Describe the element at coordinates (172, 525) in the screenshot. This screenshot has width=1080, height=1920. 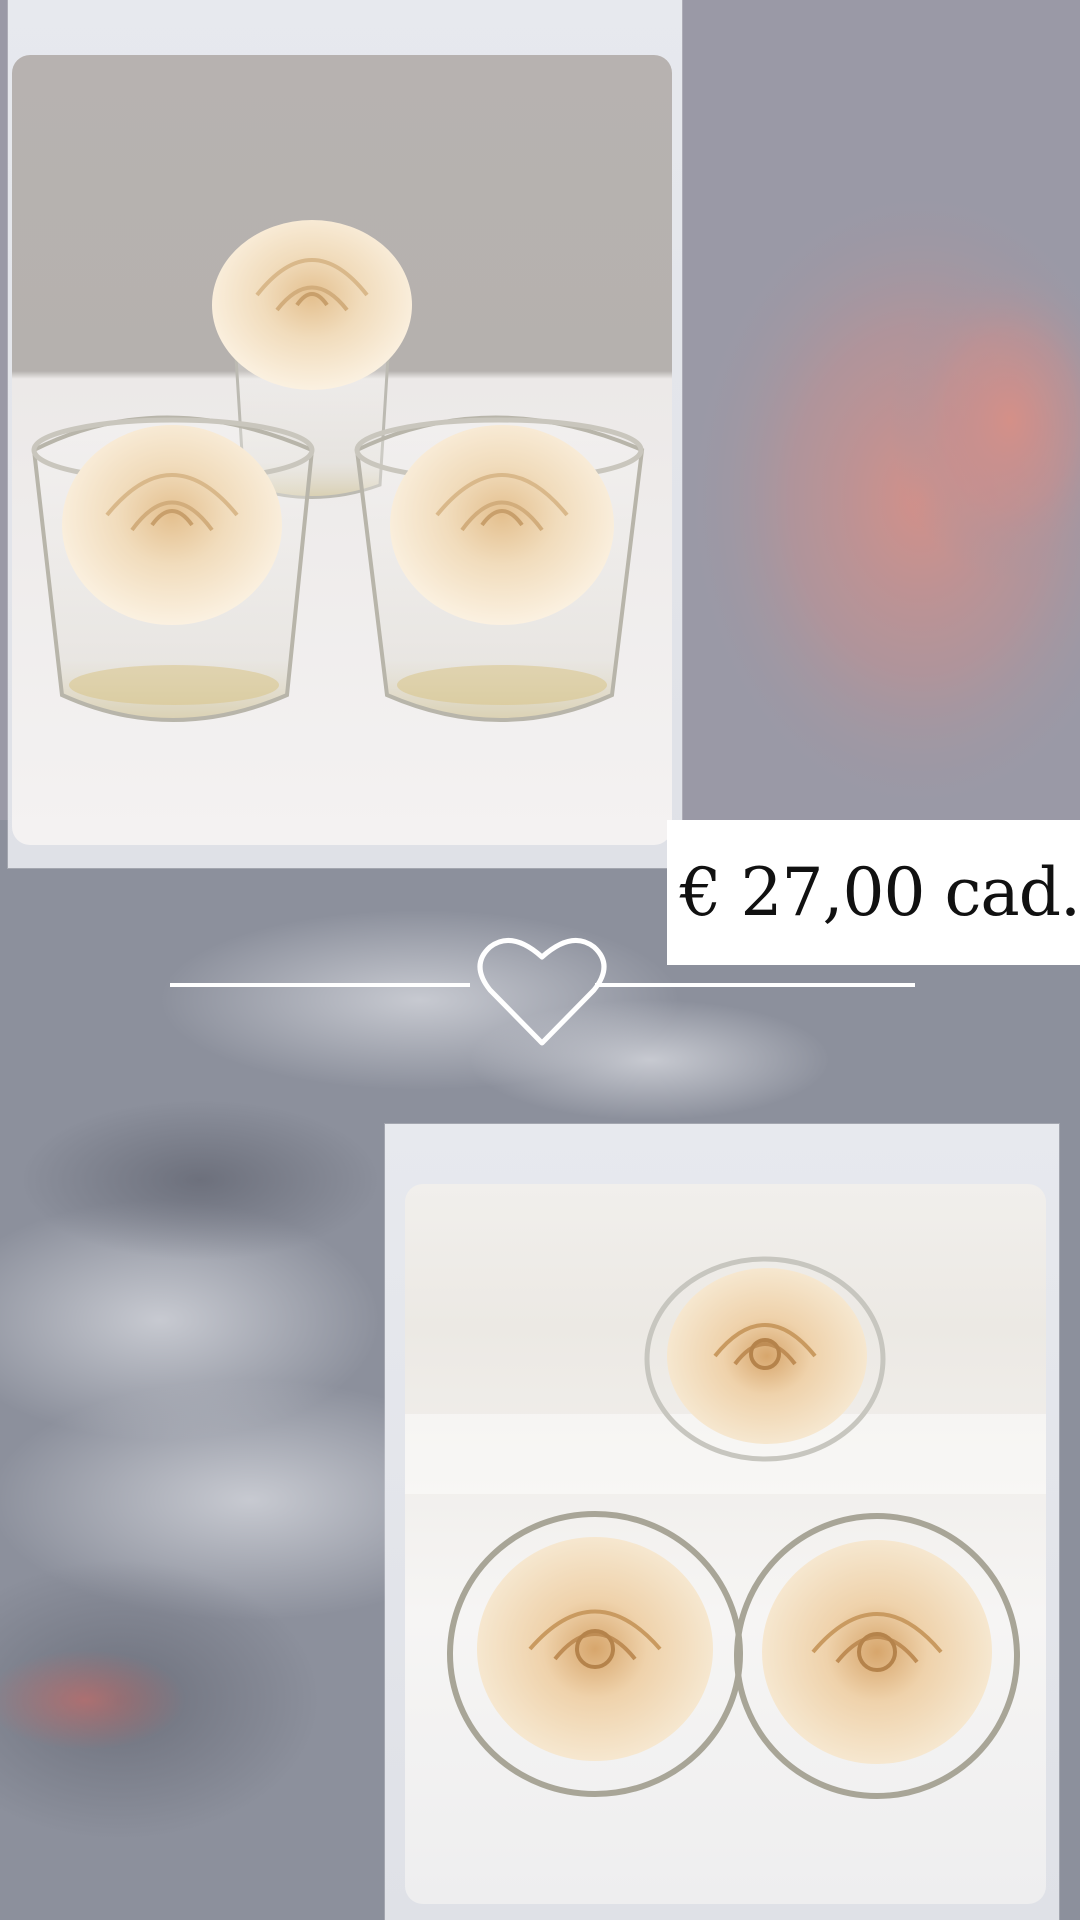
I see `rose-left` at that location.